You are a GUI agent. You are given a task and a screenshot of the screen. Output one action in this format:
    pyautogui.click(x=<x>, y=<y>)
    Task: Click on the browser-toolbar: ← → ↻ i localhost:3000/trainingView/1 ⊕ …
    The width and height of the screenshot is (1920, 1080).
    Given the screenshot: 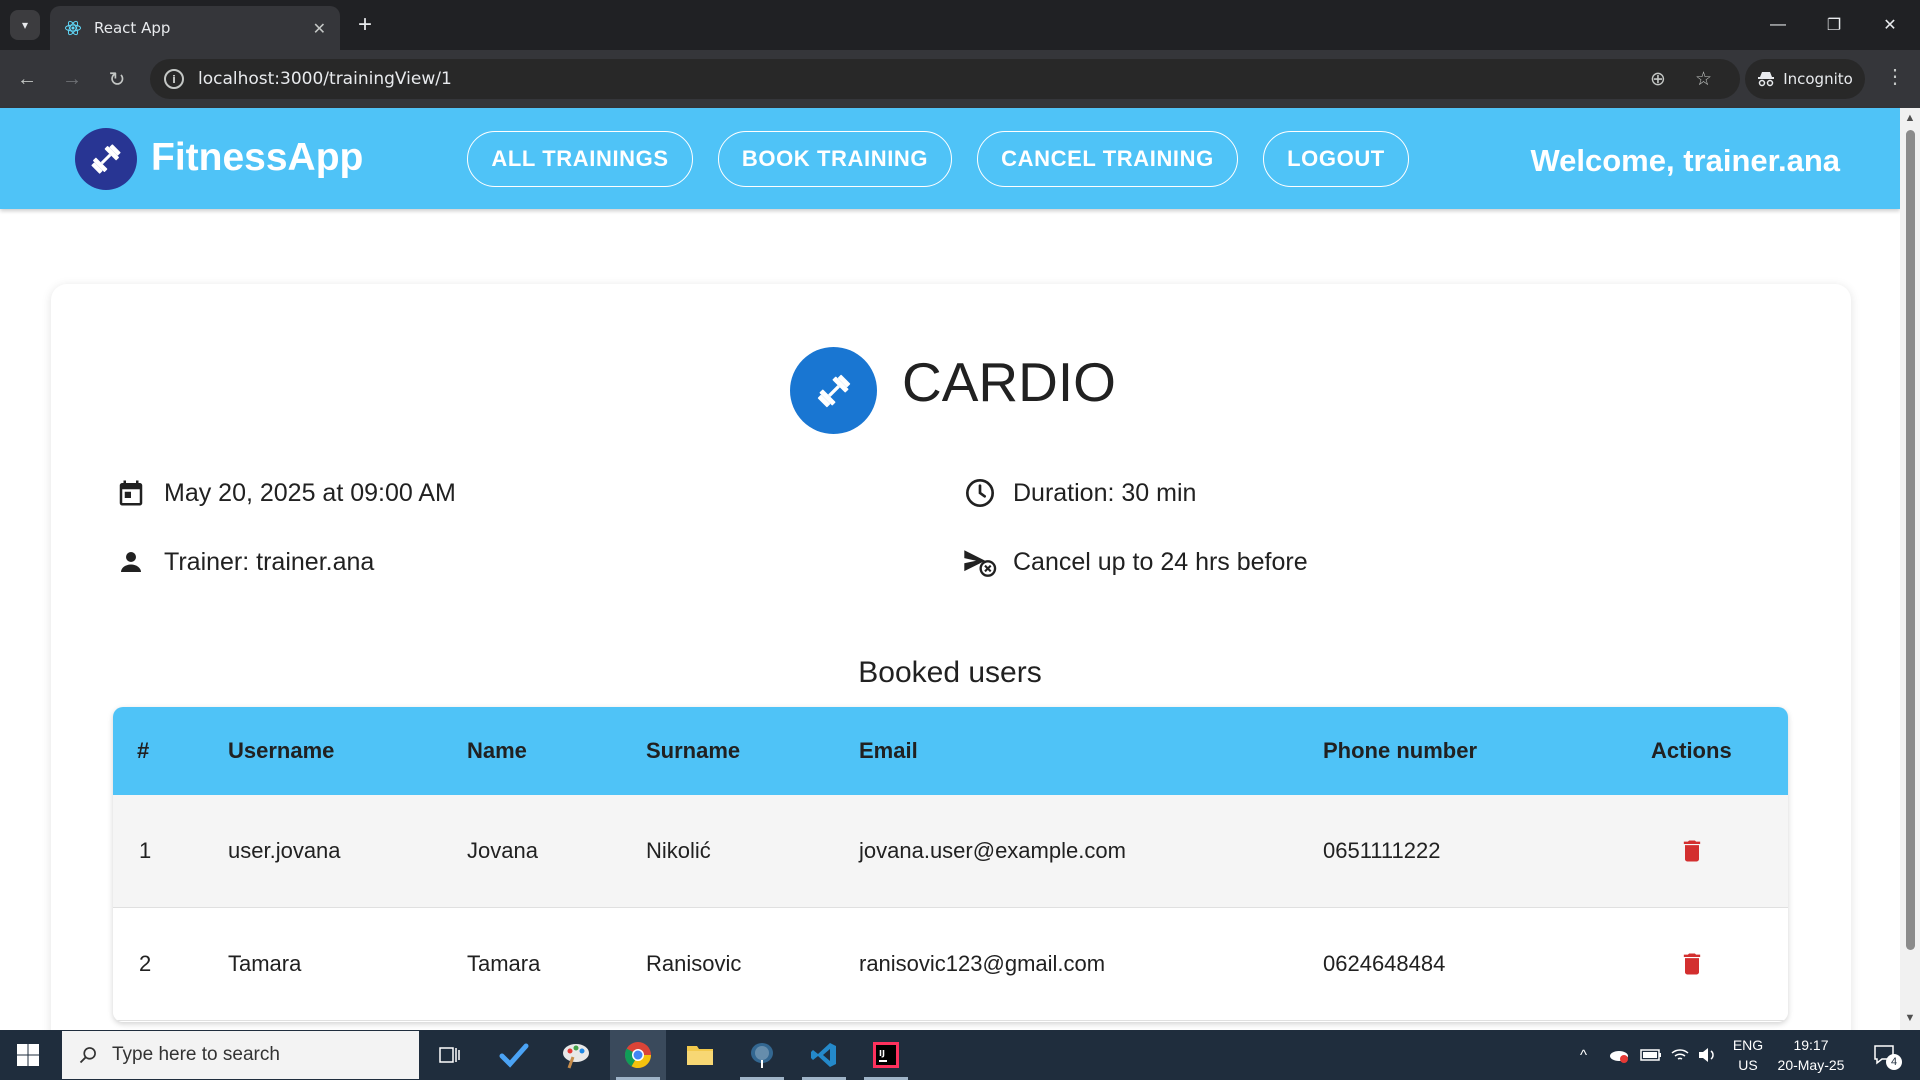 What is the action you would take?
    pyautogui.click(x=960, y=79)
    